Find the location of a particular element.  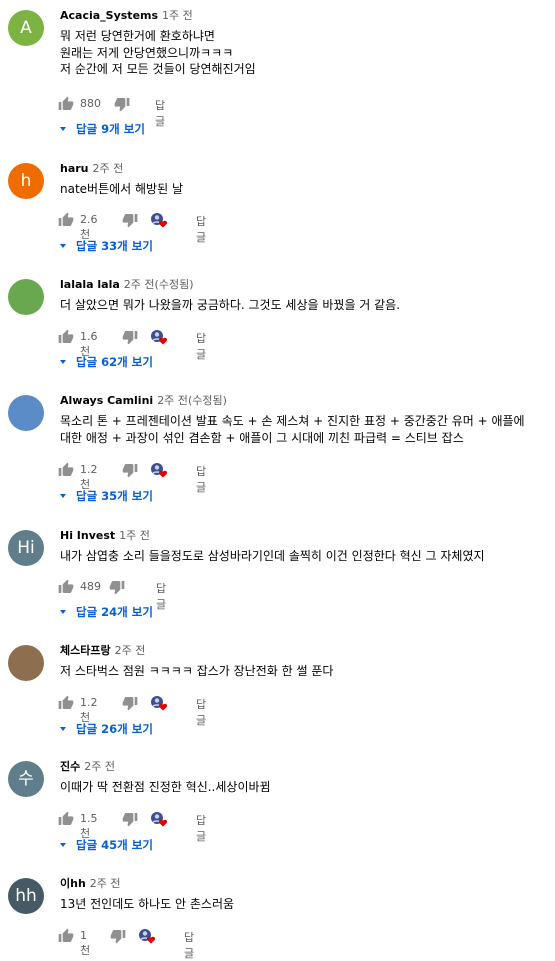

comment-header: Always Camlini 2주 전(수정됨) is located at coordinates (143, 401).